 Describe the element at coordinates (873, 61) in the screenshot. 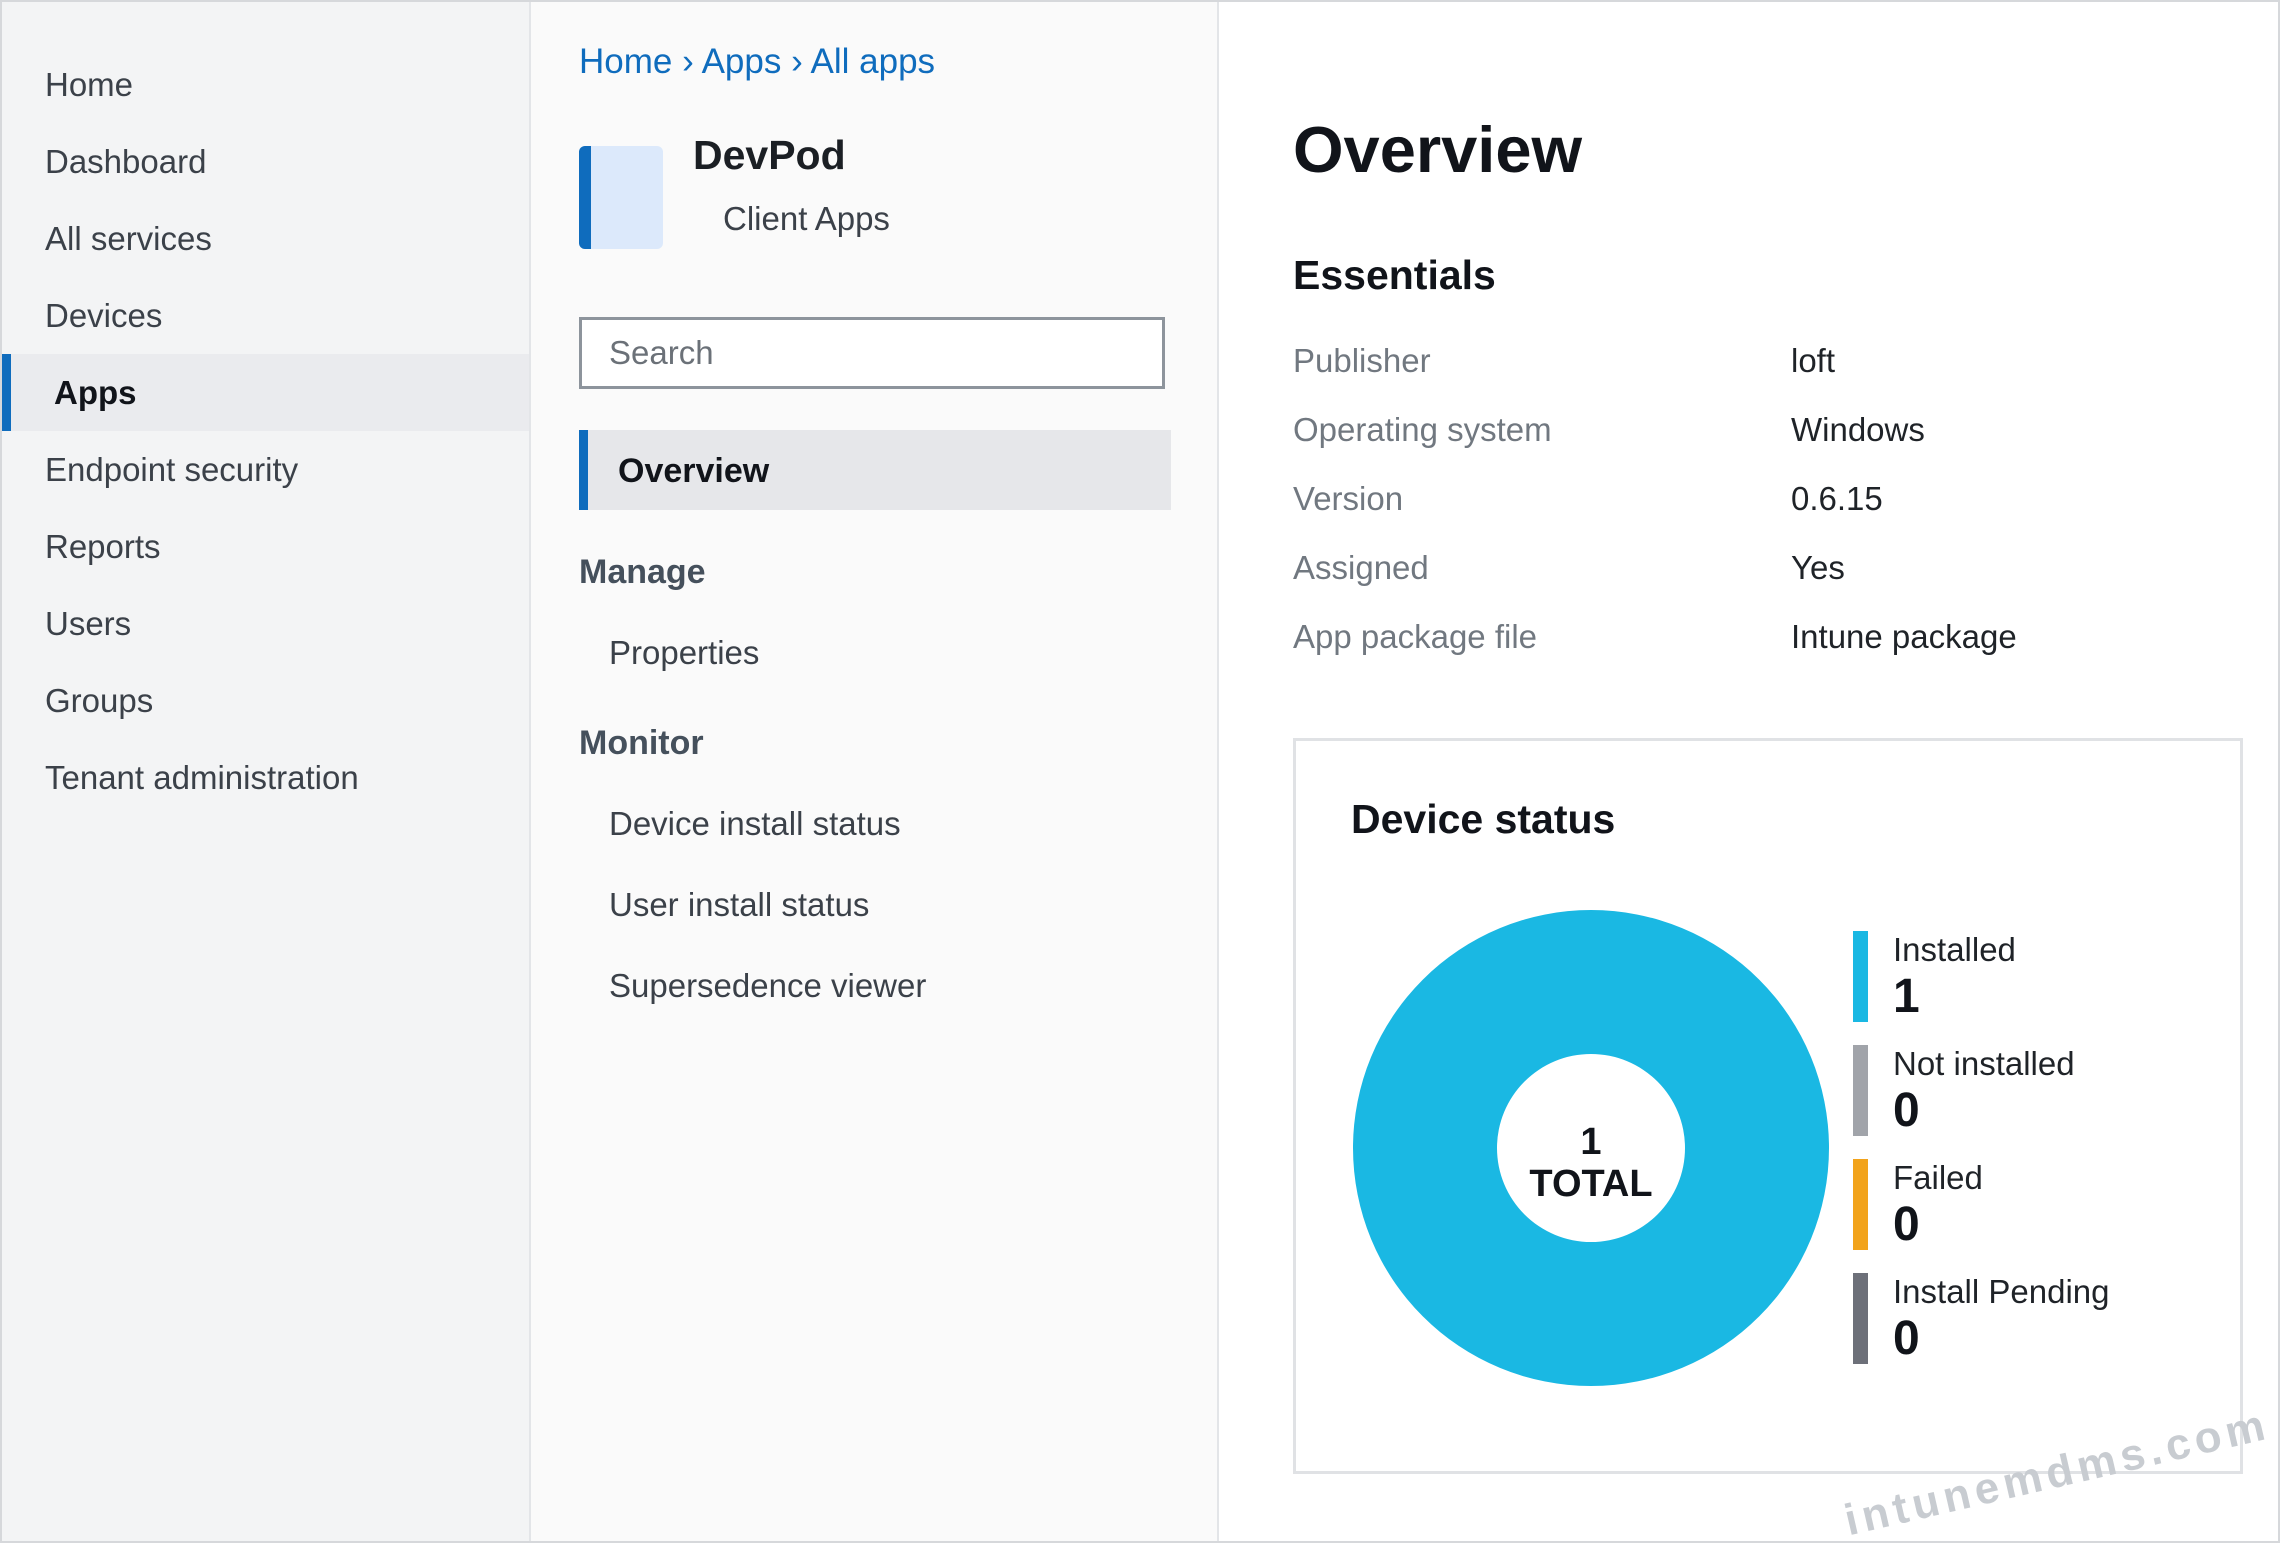

I see `breadcrumb-link-all-apps: All apps` at that location.